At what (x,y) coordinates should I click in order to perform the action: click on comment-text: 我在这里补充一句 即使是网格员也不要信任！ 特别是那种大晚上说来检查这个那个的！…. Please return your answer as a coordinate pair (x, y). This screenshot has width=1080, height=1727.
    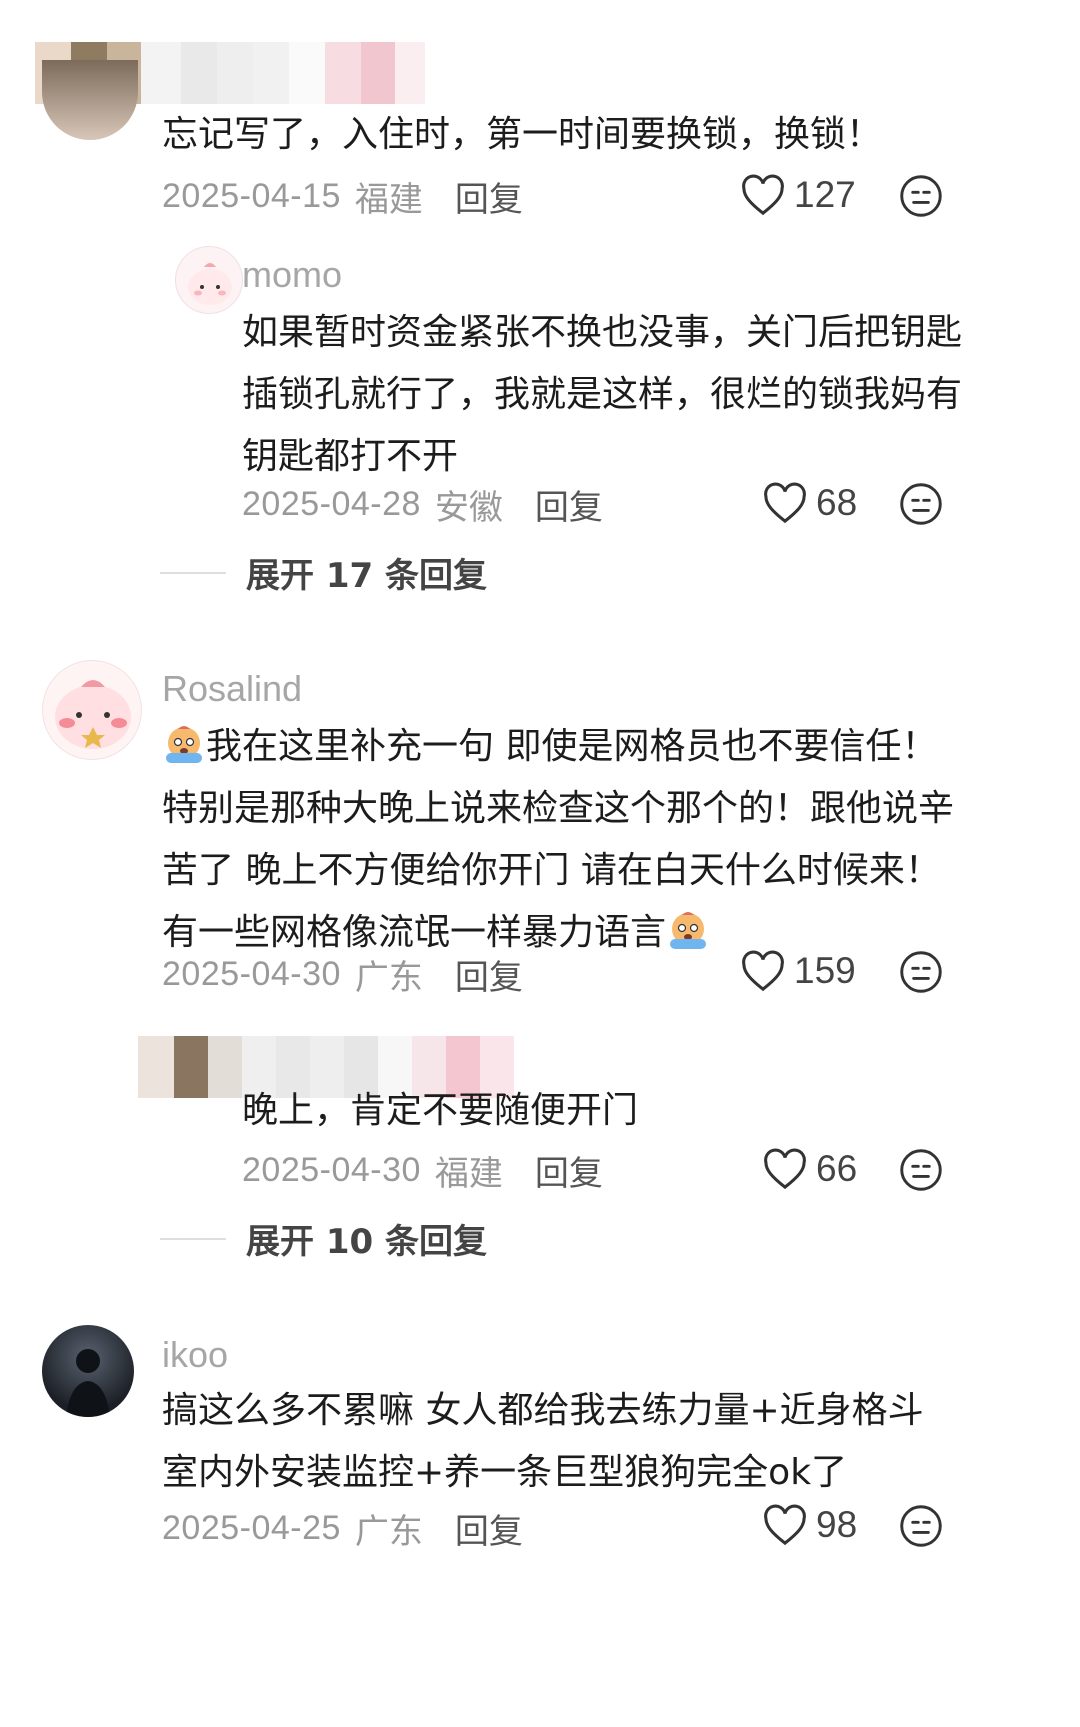
    Looking at the image, I should click on (558, 840).